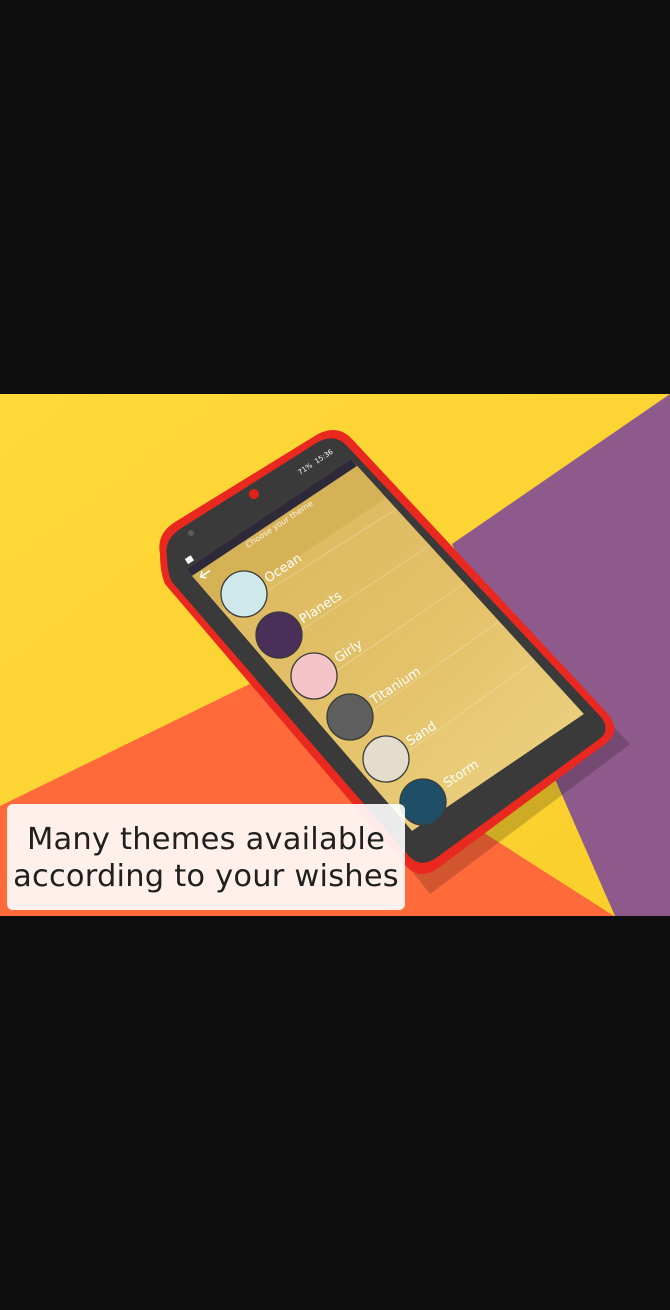  I want to click on theme-swatch-storm, so click(423, 802).